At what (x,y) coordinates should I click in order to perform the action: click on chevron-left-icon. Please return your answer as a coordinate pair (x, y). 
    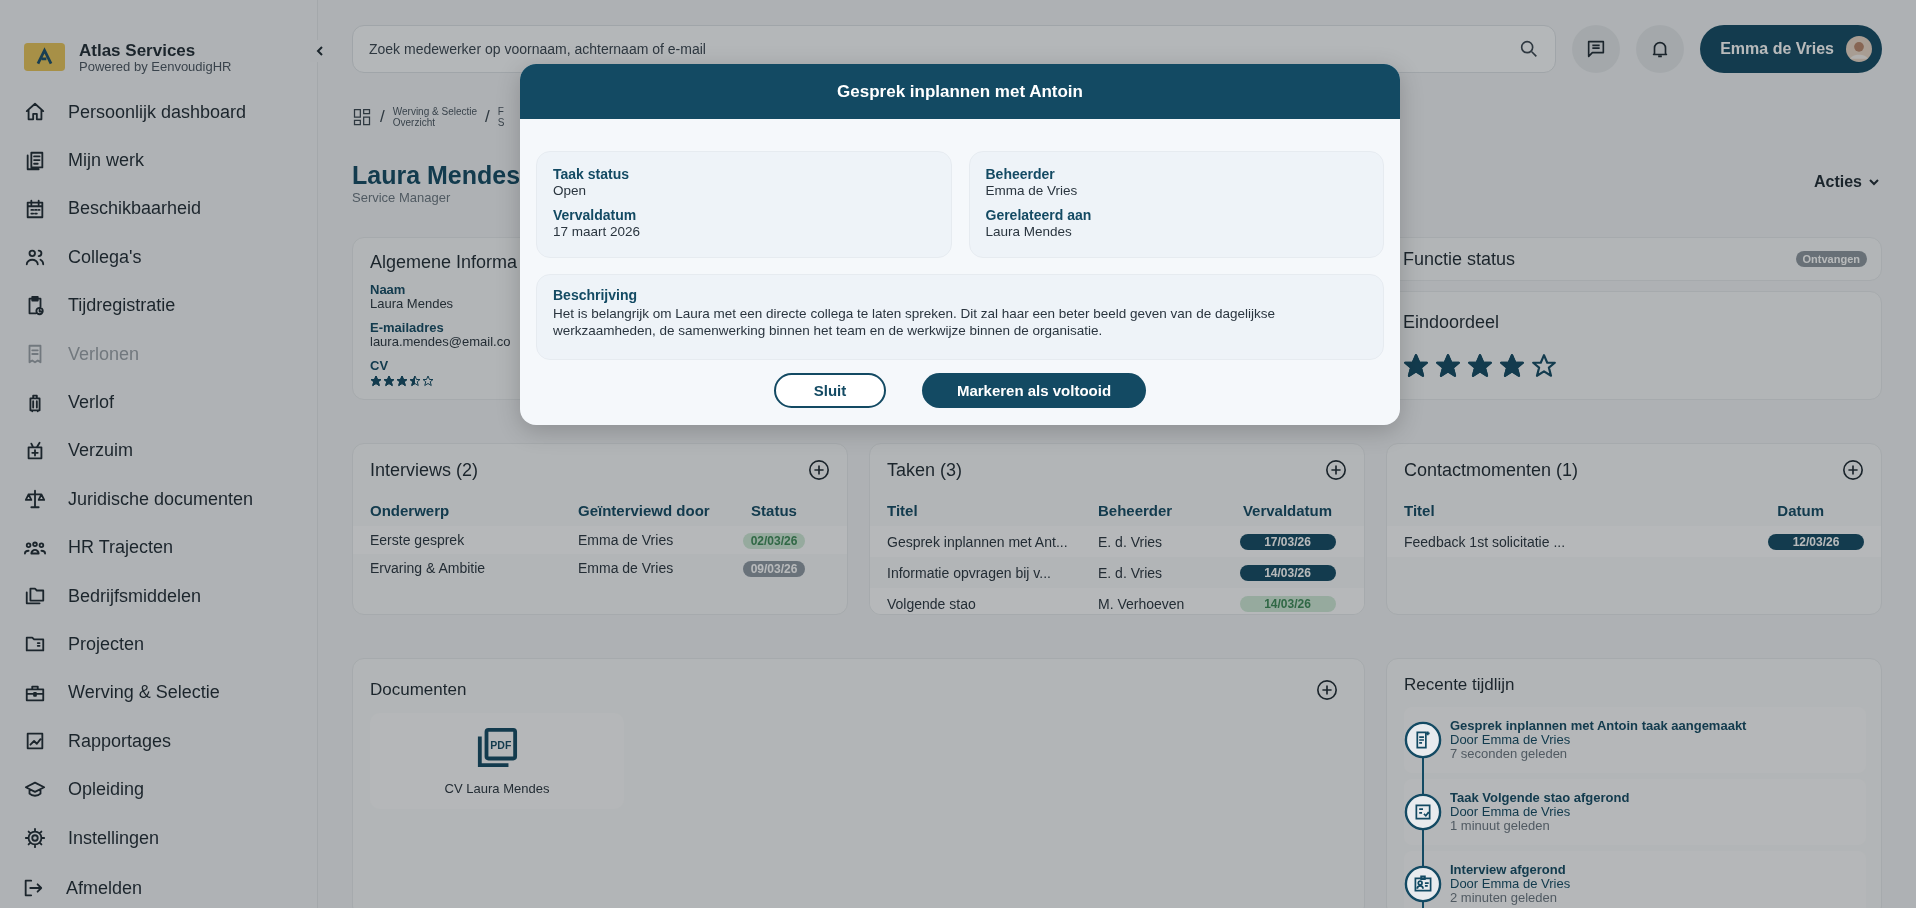
    Looking at the image, I should click on (320, 51).